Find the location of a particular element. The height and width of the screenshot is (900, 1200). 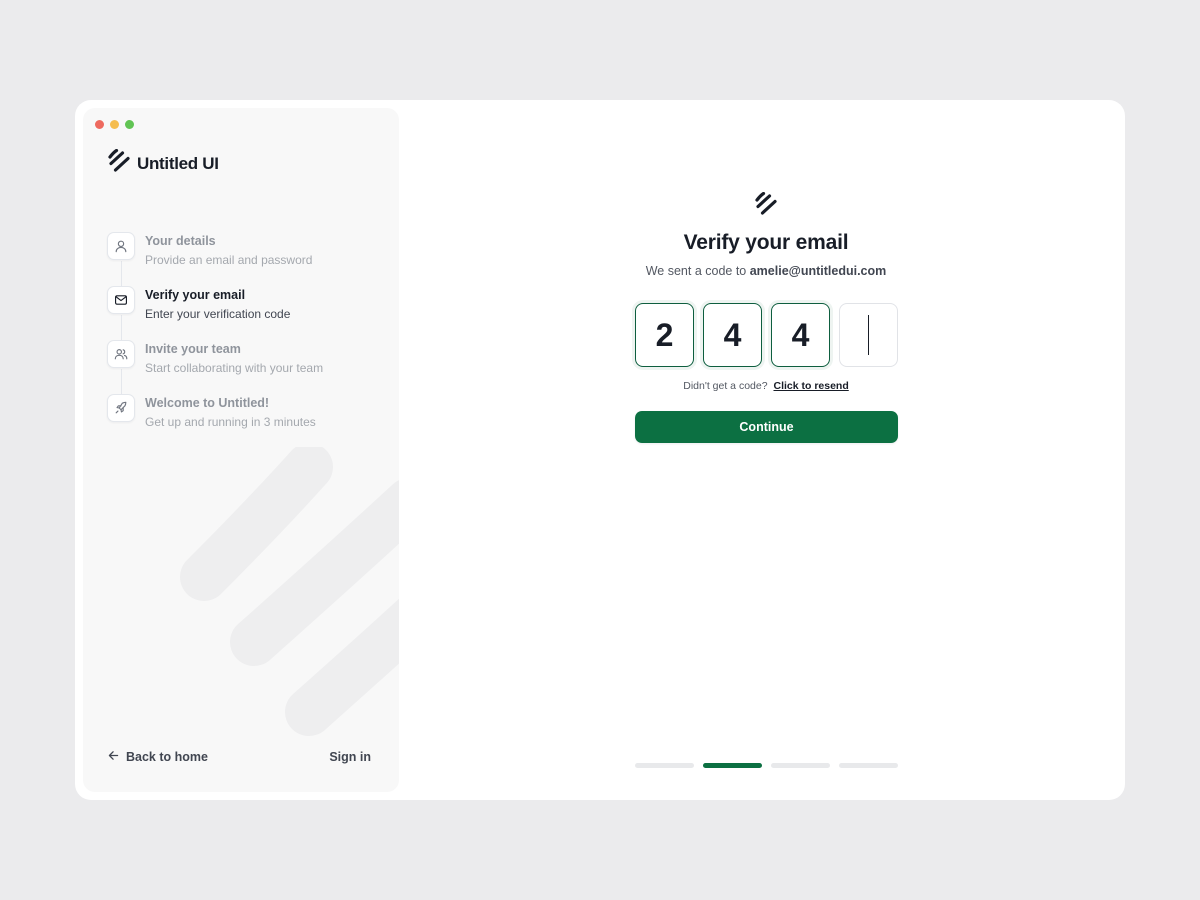

window-minimize-button is located at coordinates (114, 124).